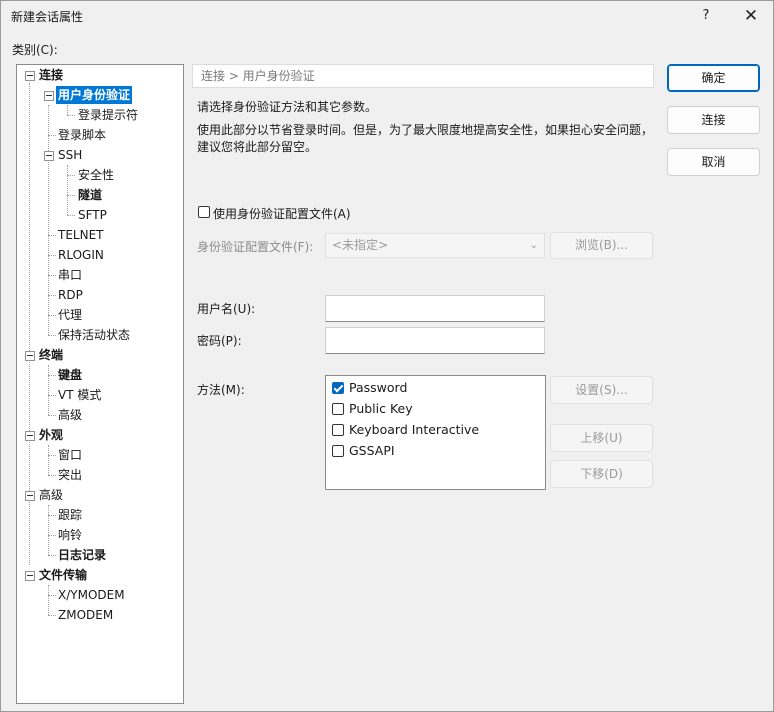 The width and height of the screenshot is (774, 712). What do you see at coordinates (70, 455) in the screenshot?
I see `tree-item-window: 窗口` at bounding box center [70, 455].